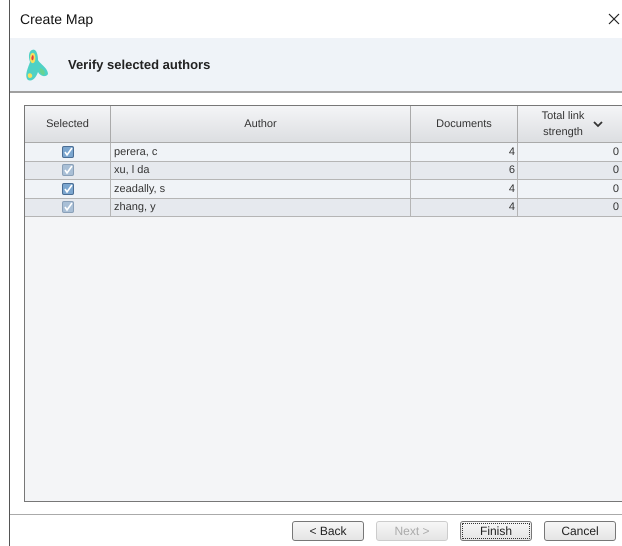 The width and height of the screenshot is (622, 546). What do you see at coordinates (511, 170) in the screenshot?
I see `documents-cell-text: 6` at bounding box center [511, 170].